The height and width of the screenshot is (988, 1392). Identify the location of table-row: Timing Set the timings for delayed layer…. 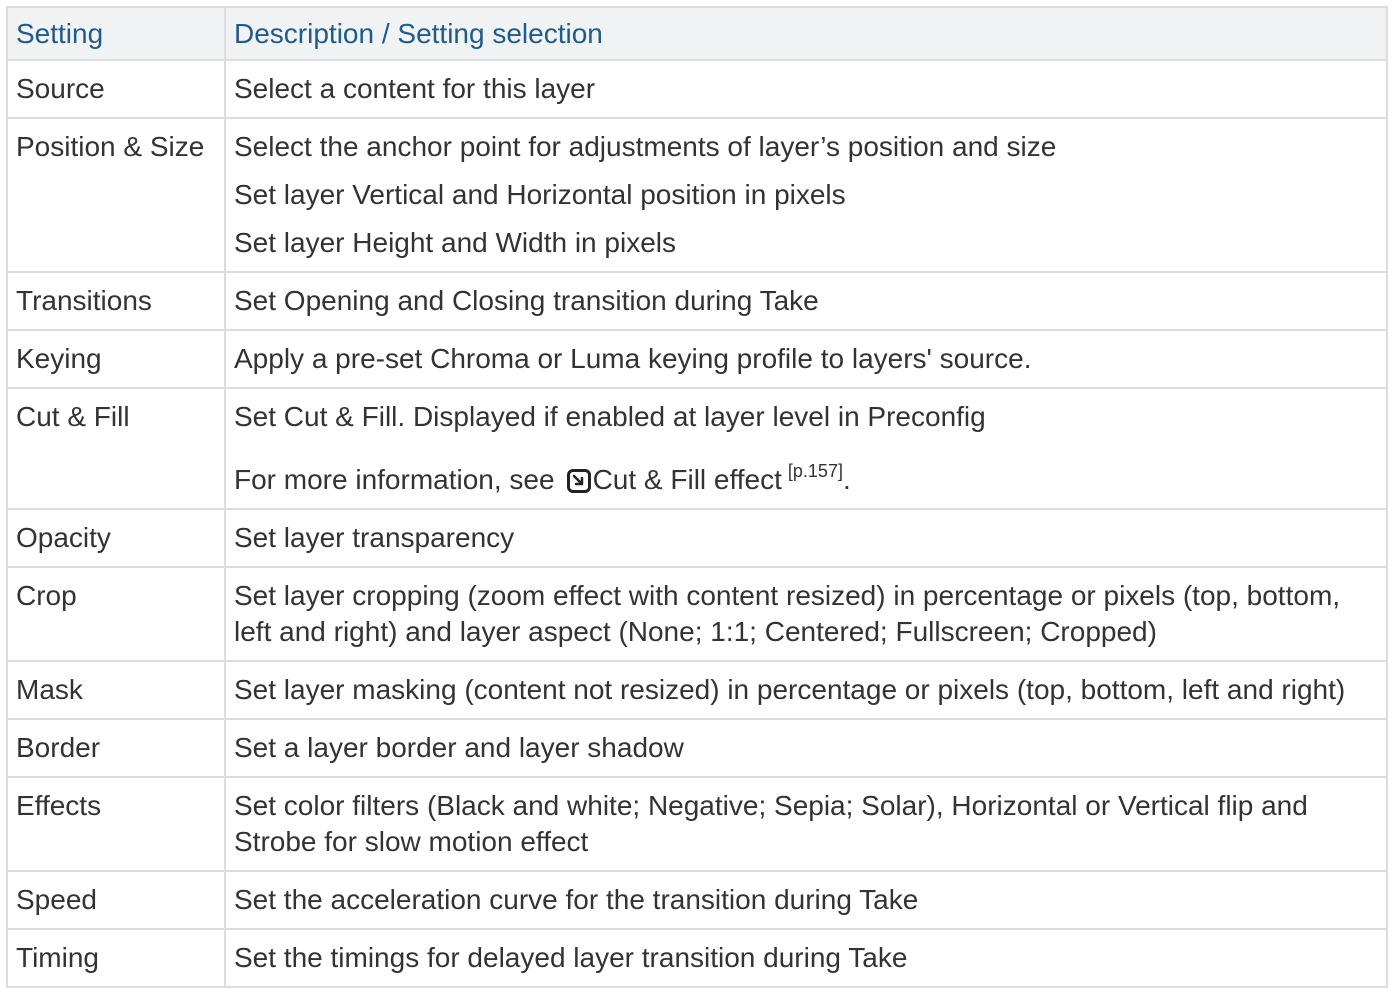
(697, 958).